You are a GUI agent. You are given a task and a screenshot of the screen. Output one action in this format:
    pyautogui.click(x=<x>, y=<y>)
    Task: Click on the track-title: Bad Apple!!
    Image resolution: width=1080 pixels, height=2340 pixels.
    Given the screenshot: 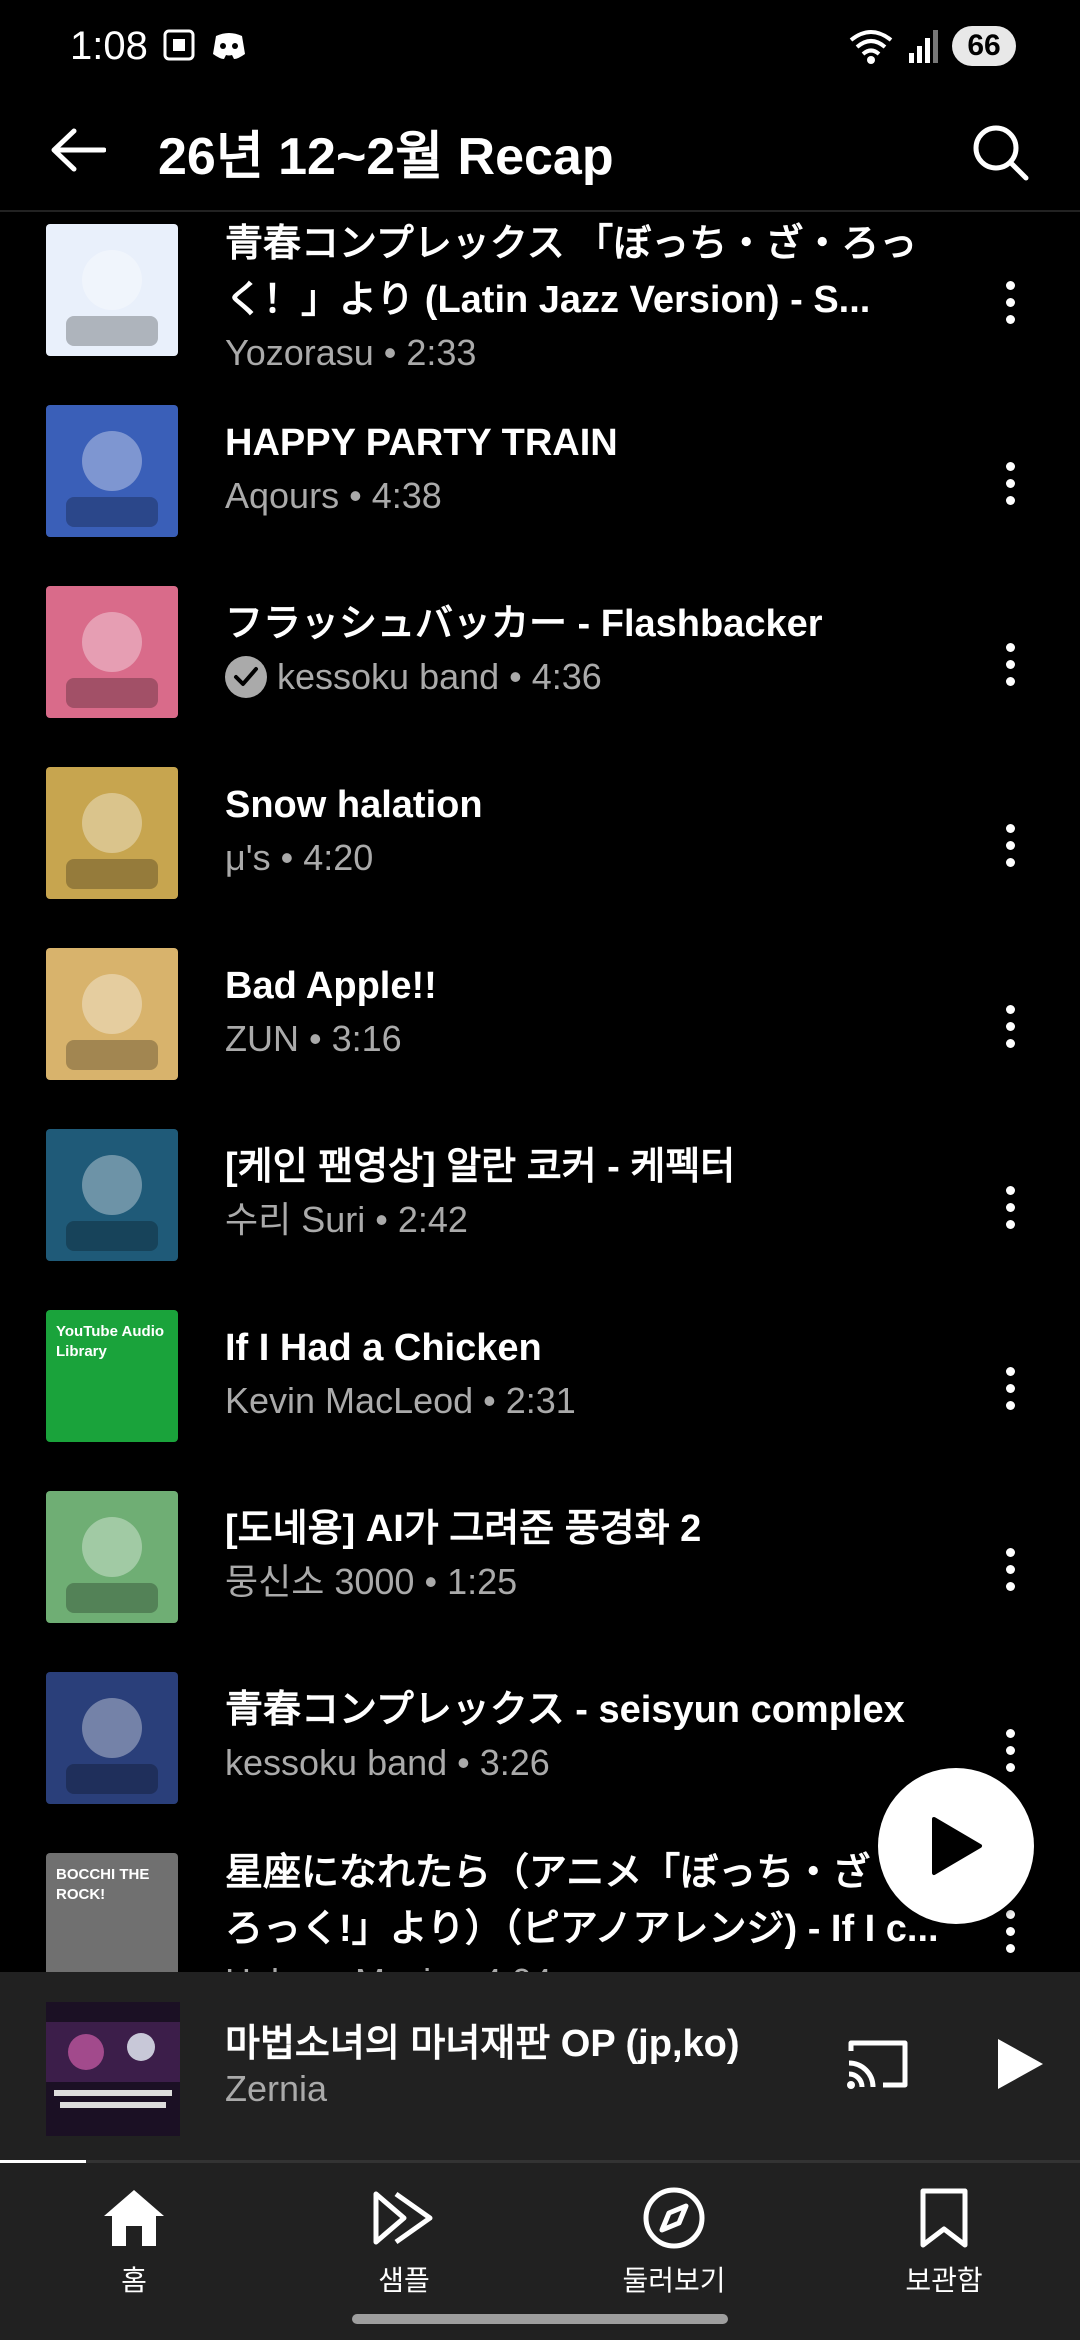 What is the action you would take?
    pyautogui.click(x=331, y=986)
    